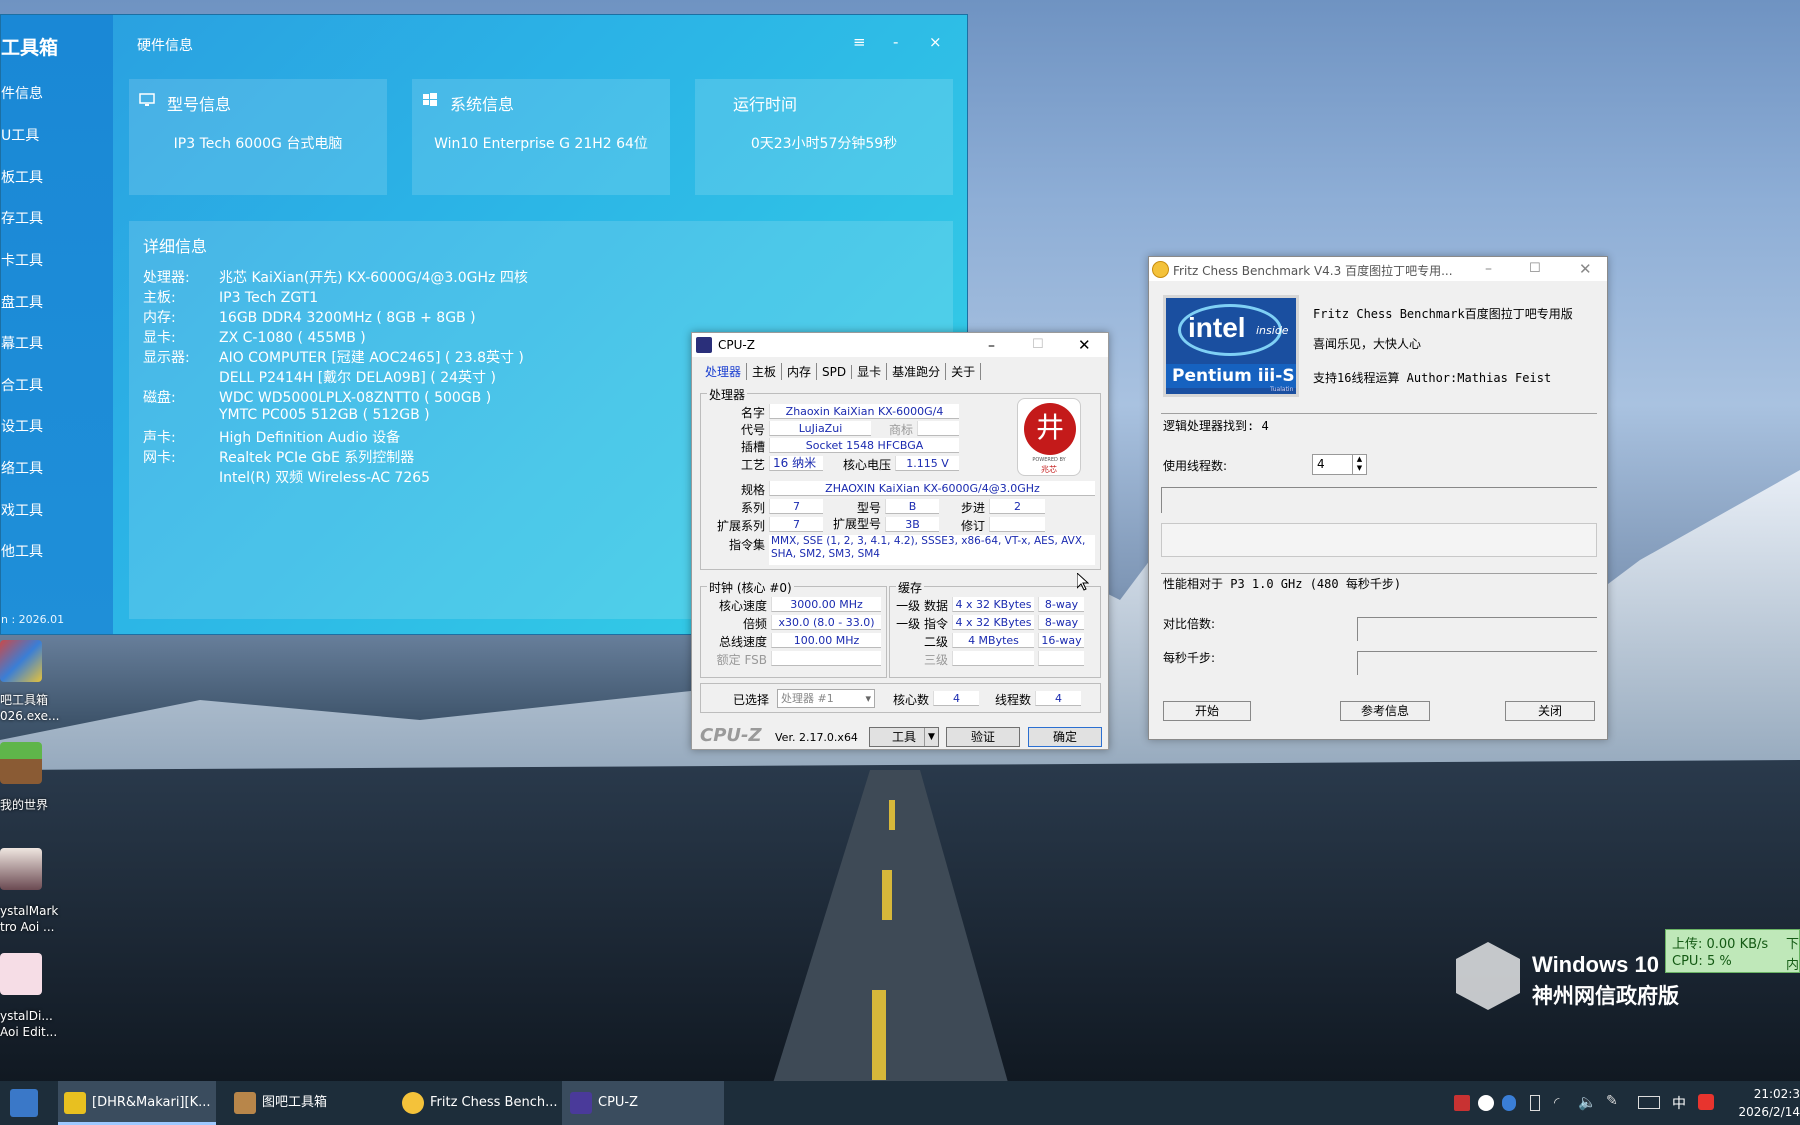 The width and height of the screenshot is (1800, 1125). What do you see at coordinates (972, 508) in the screenshot?
I see `stepping-label: 步进` at bounding box center [972, 508].